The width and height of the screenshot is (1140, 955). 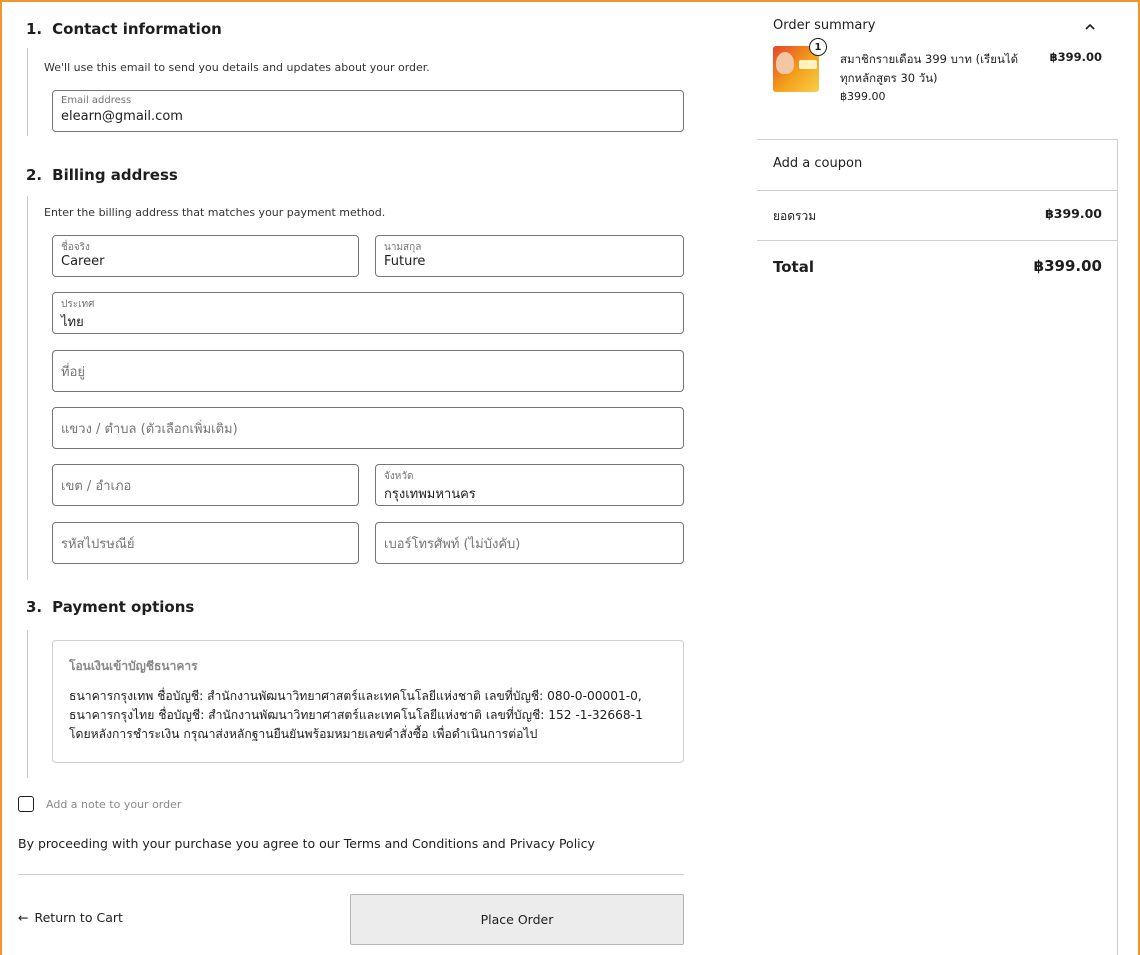 I want to click on district-input: เขต / อำเภอ, so click(x=205, y=485).